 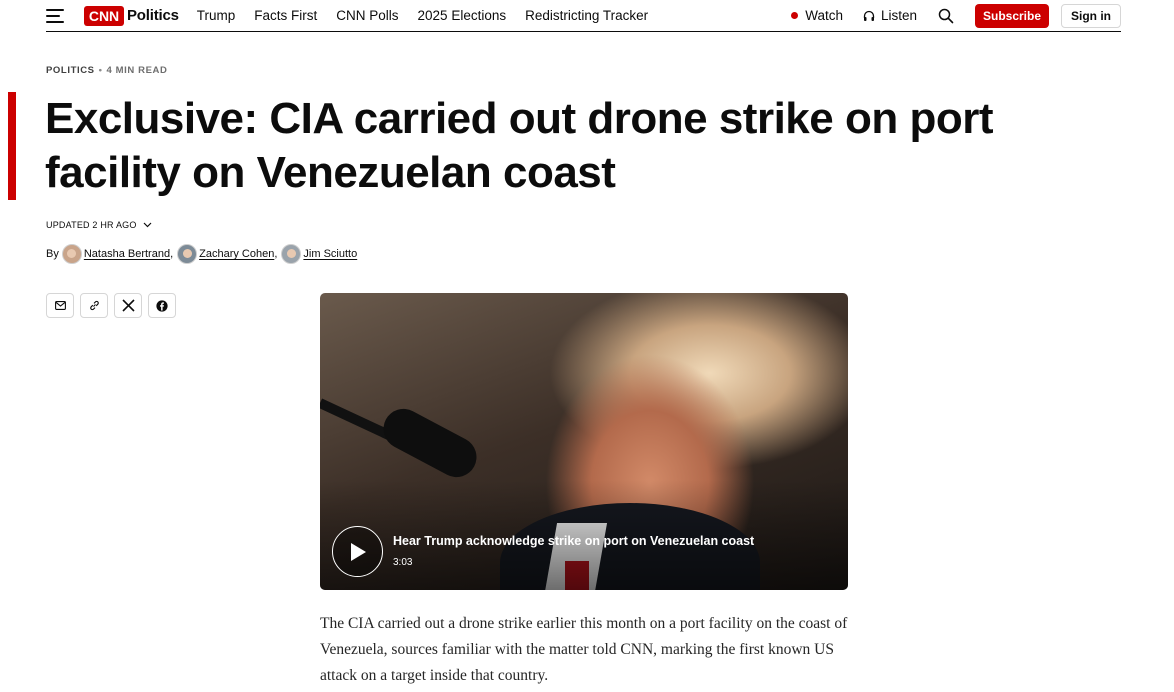 I want to click on watch-label: Watch, so click(x=824, y=15).